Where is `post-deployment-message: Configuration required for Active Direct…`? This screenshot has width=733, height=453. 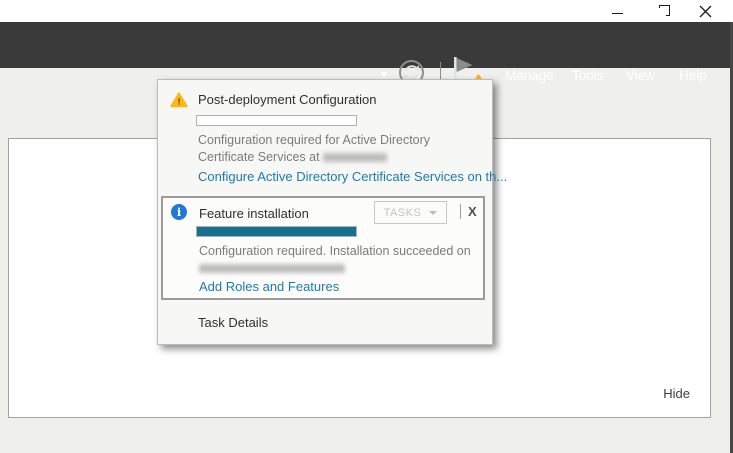 post-deployment-message: Configuration required for Active Direct… is located at coordinates (342, 148).